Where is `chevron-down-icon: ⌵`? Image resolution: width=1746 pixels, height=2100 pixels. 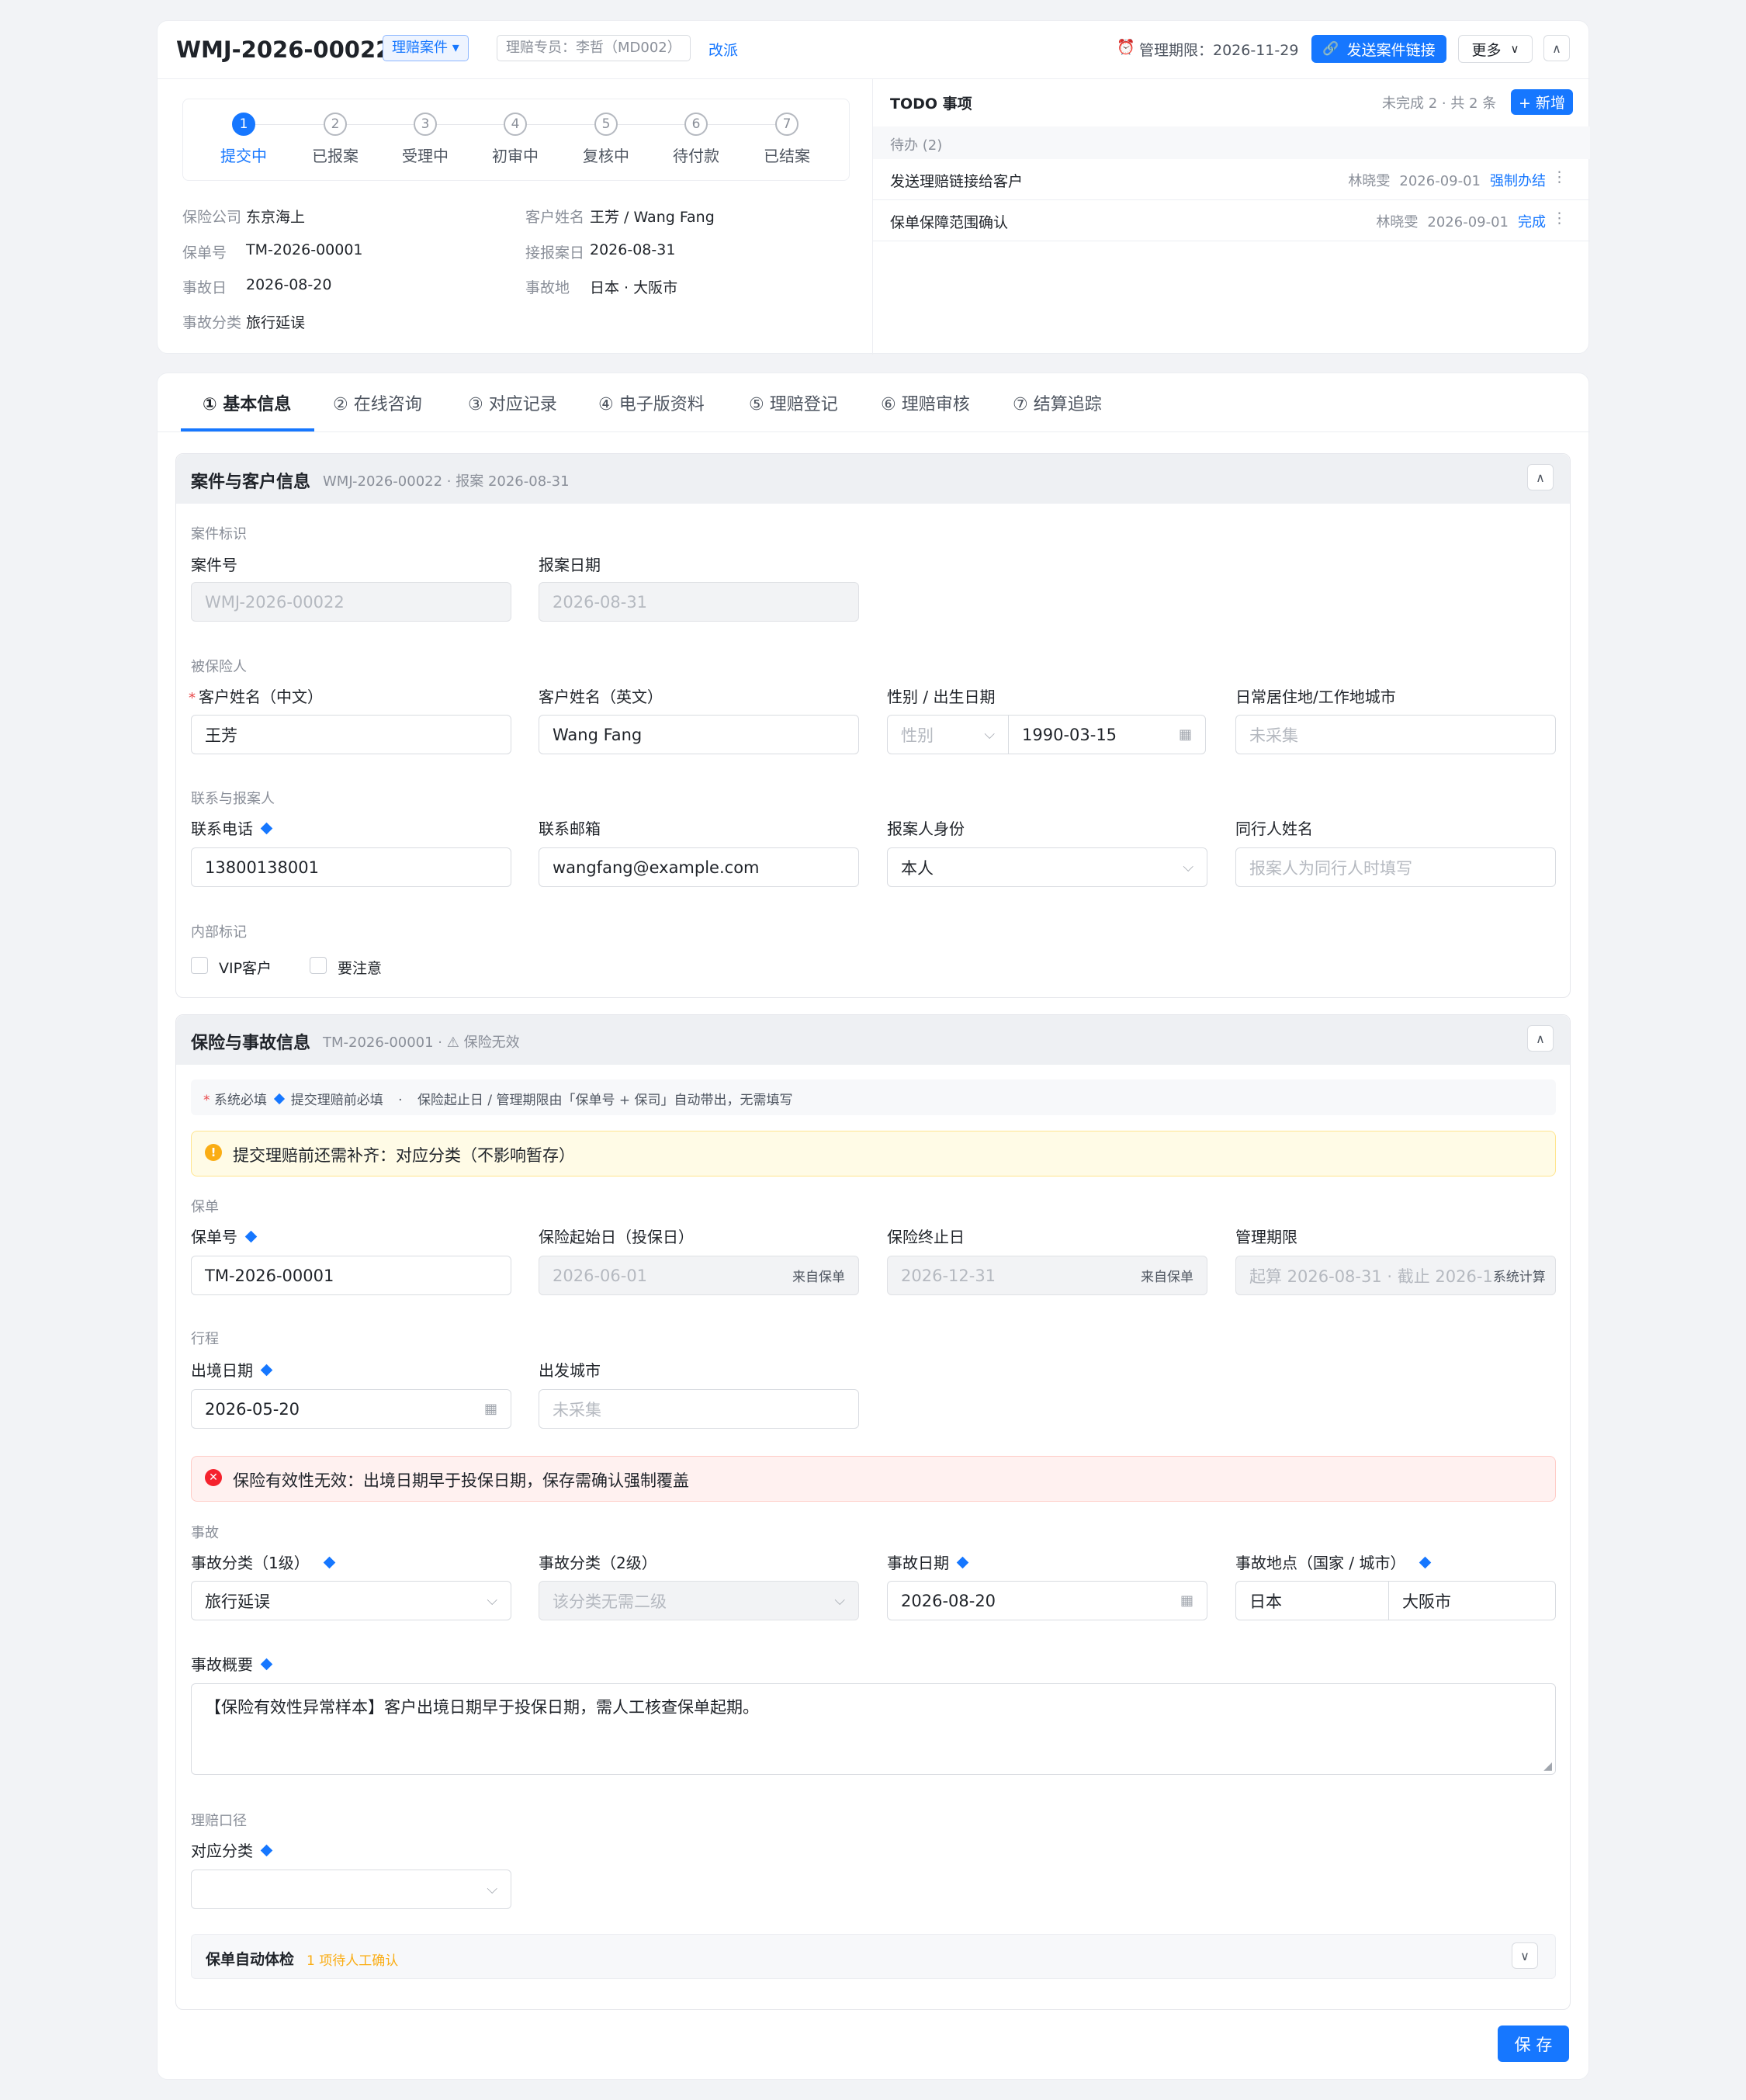
chevron-down-icon: ⌵ is located at coordinates (840, 1600).